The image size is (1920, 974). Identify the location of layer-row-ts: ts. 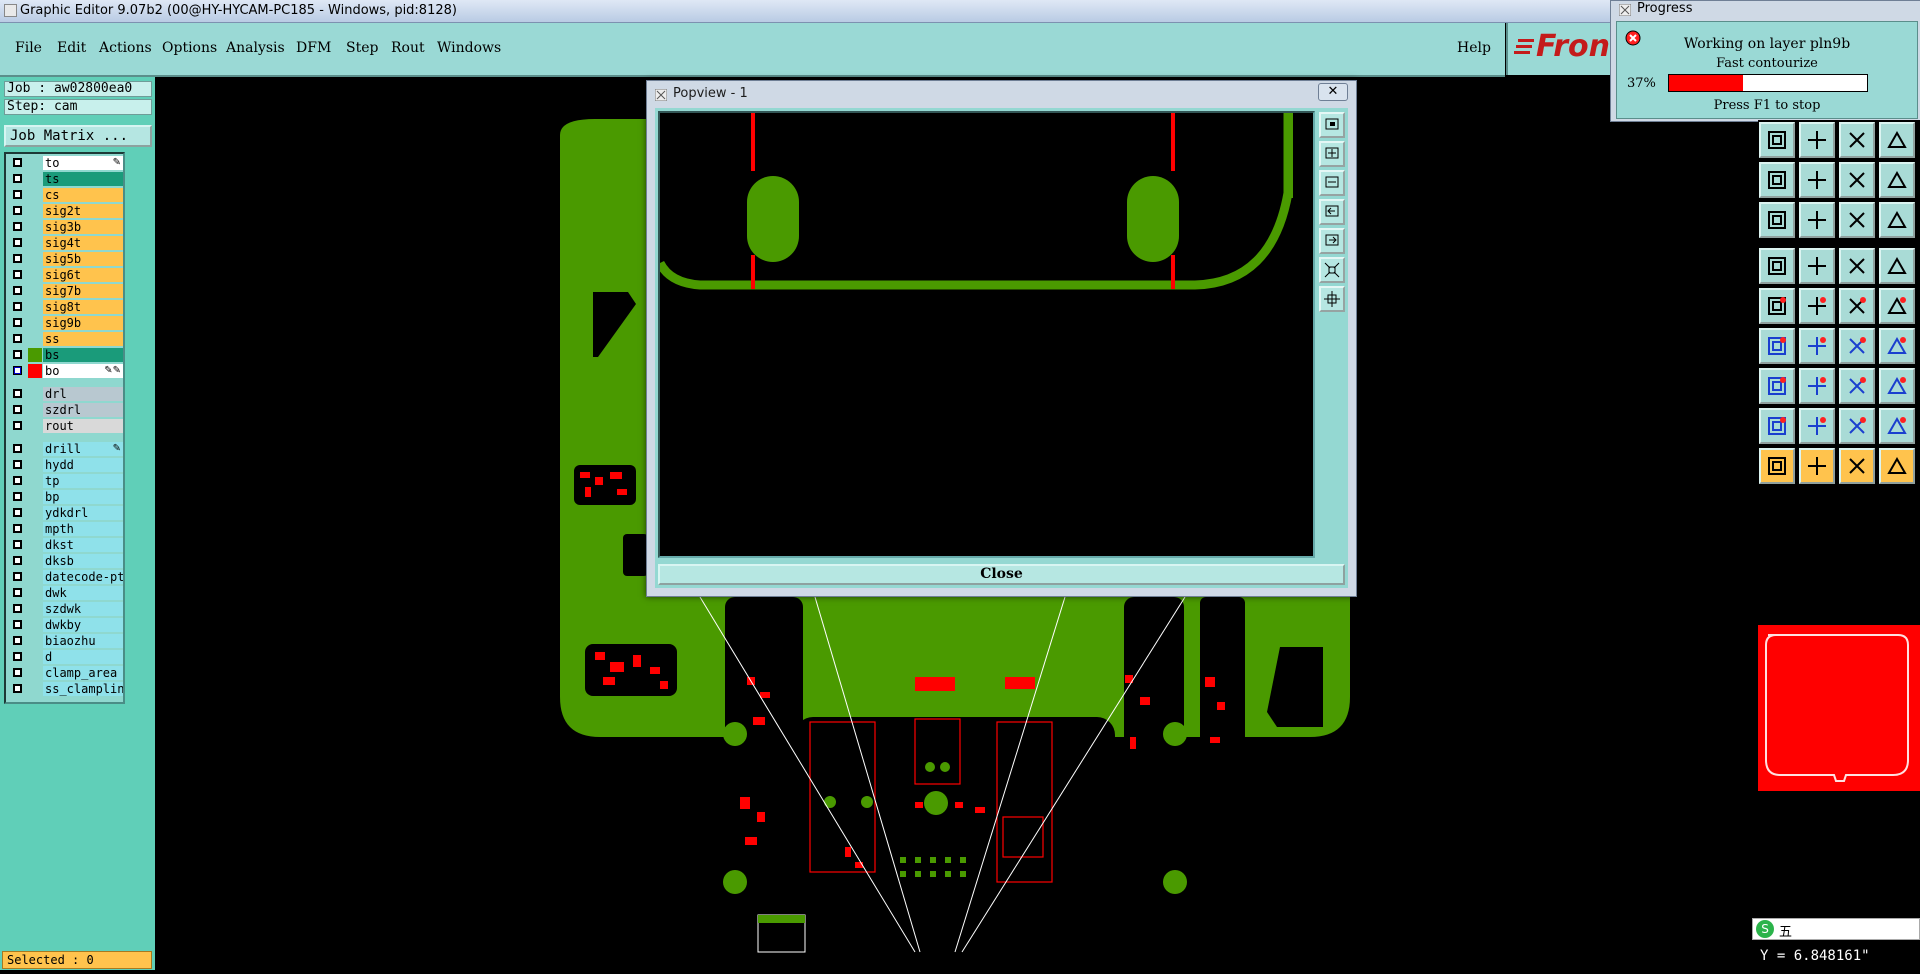
(65, 179).